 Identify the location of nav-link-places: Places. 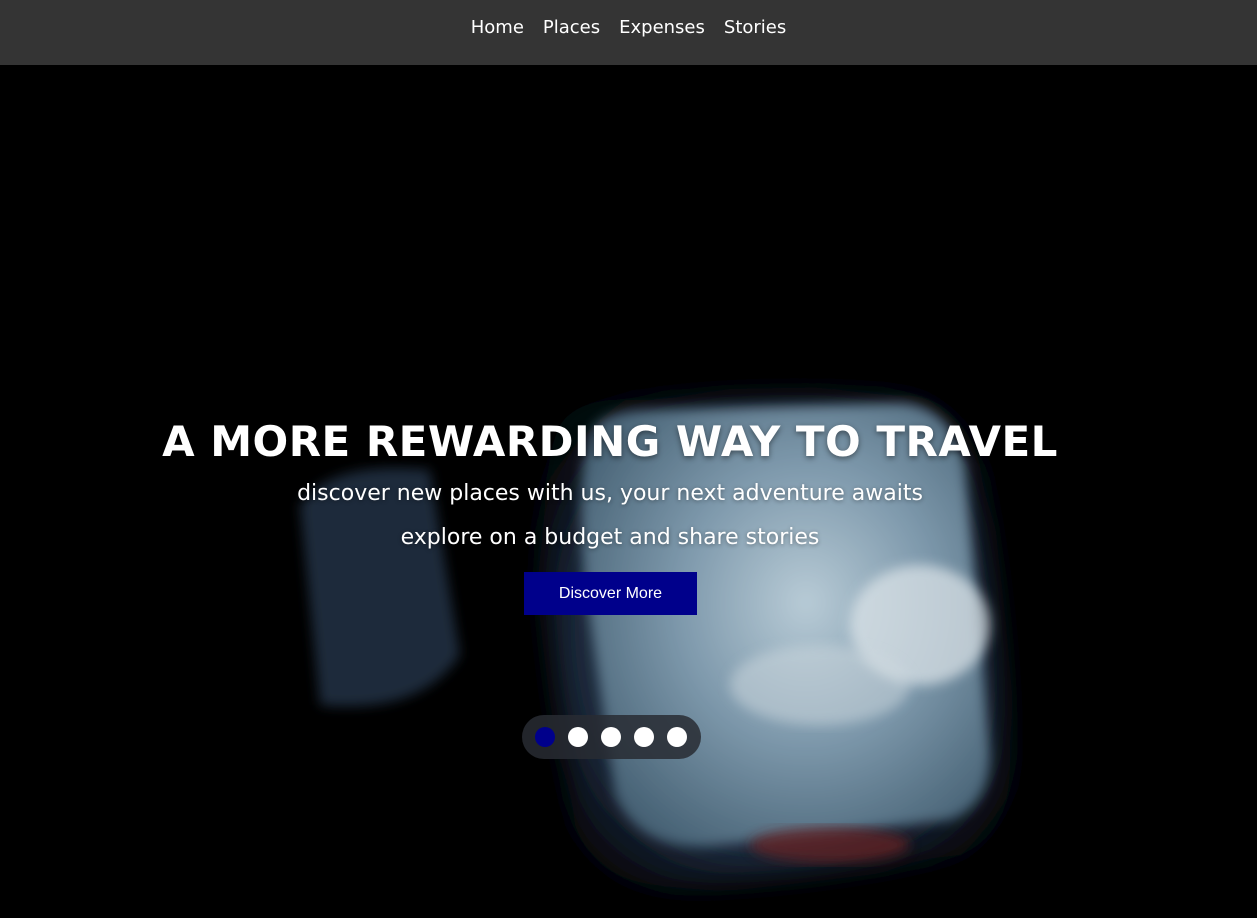
(571, 28).